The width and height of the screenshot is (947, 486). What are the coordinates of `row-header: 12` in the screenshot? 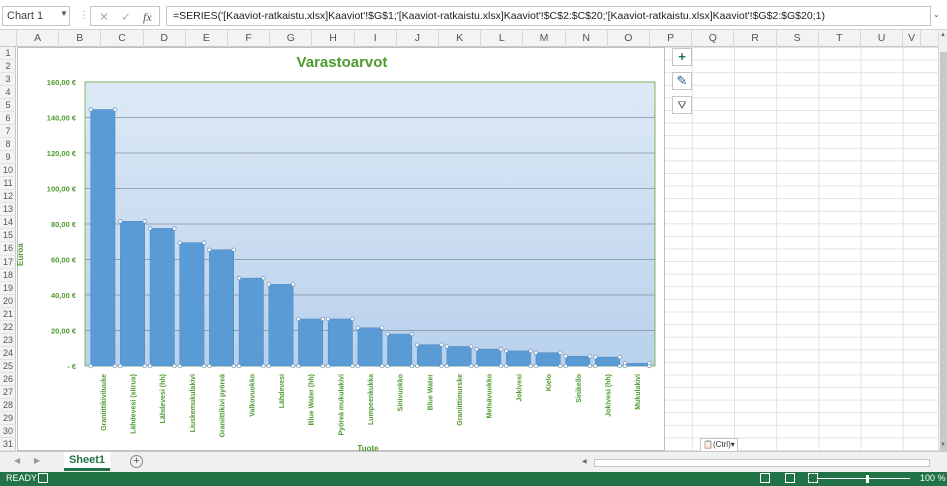 It's located at (8, 197).